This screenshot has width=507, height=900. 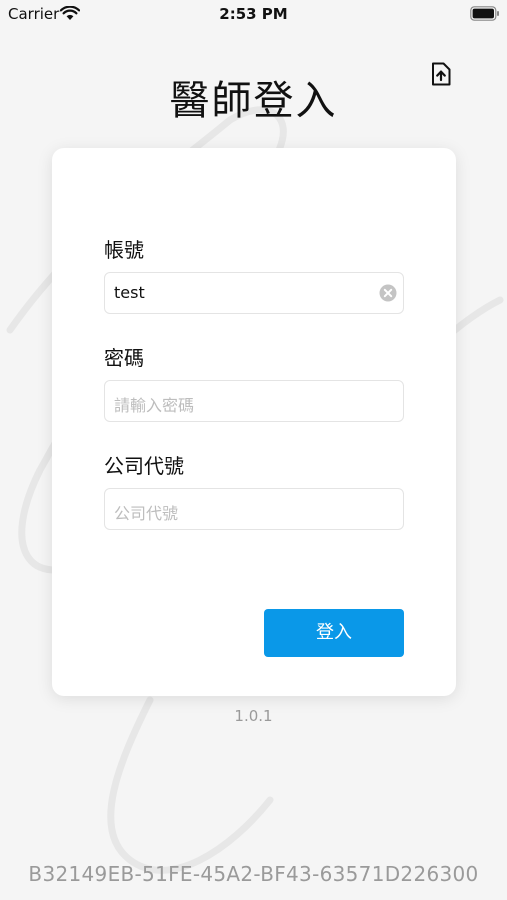 What do you see at coordinates (253, 716) in the screenshot?
I see `app-version: 1.0.1` at bounding box center [253, 716].